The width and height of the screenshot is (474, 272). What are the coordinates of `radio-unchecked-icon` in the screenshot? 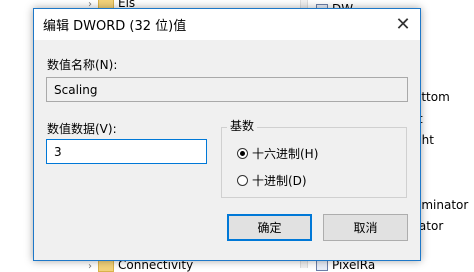 It's located at (242, 180).